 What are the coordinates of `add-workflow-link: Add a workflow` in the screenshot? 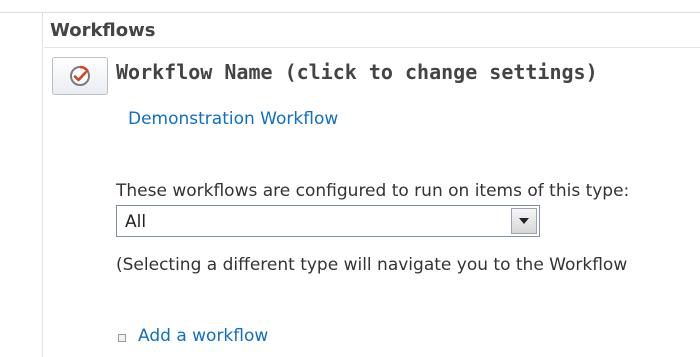 It's located at (203, 336).